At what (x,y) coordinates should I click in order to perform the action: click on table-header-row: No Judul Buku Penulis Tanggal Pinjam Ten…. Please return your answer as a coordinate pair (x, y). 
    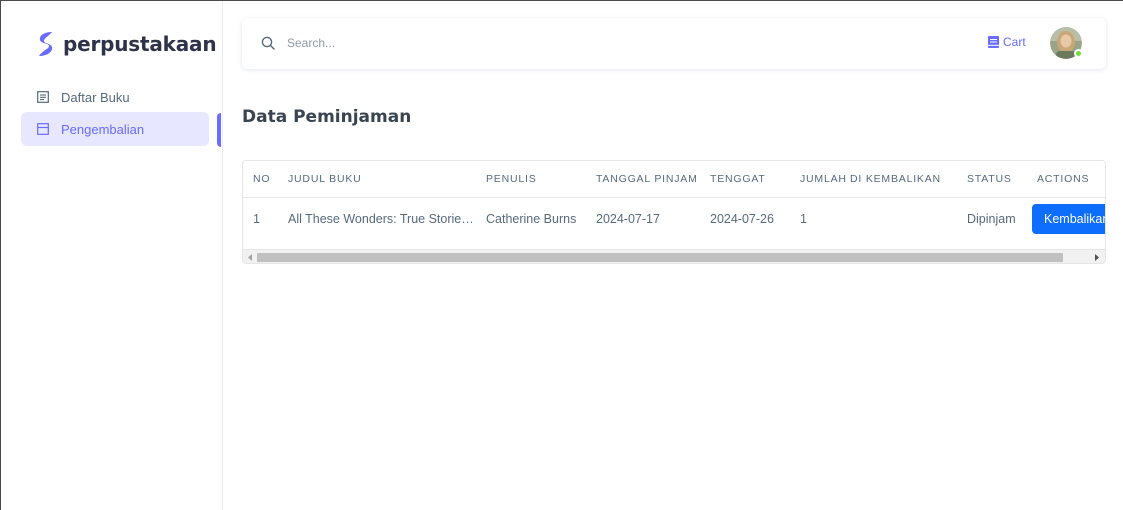
    Looking at the image, I should click on (674, 179).